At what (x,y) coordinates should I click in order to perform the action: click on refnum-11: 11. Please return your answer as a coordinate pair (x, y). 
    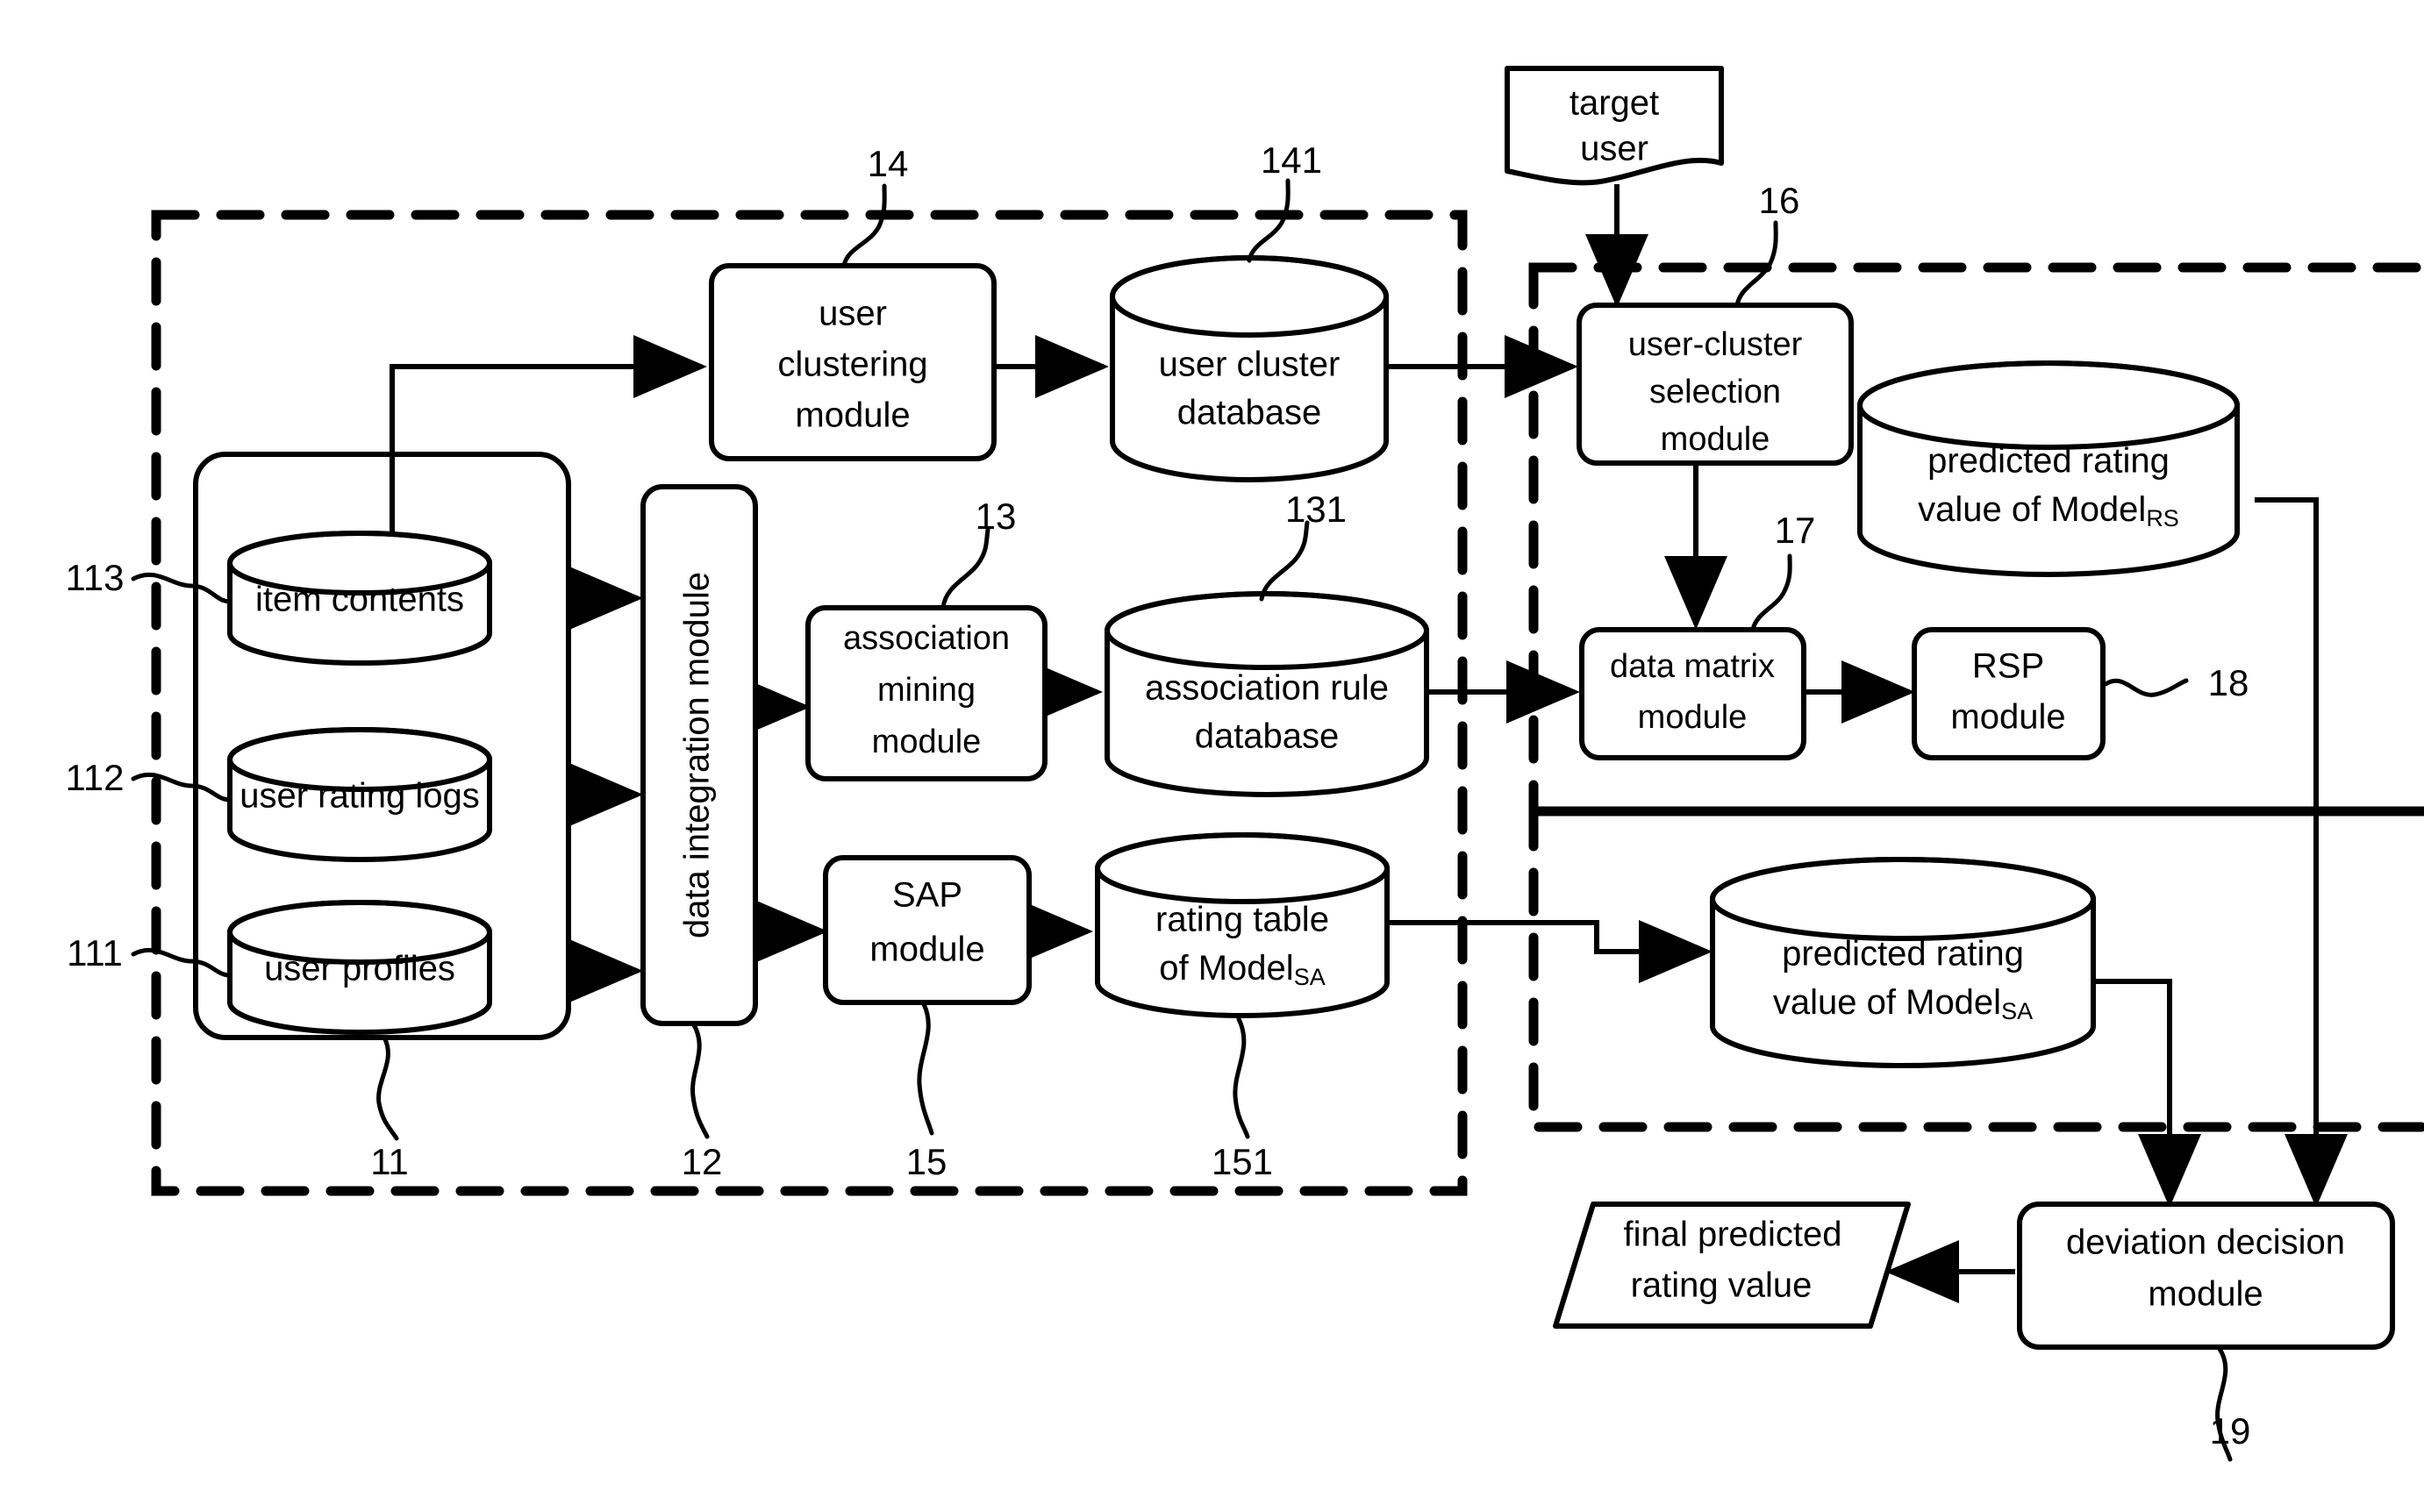
    Looking at the image, I should click on (389, 1161).